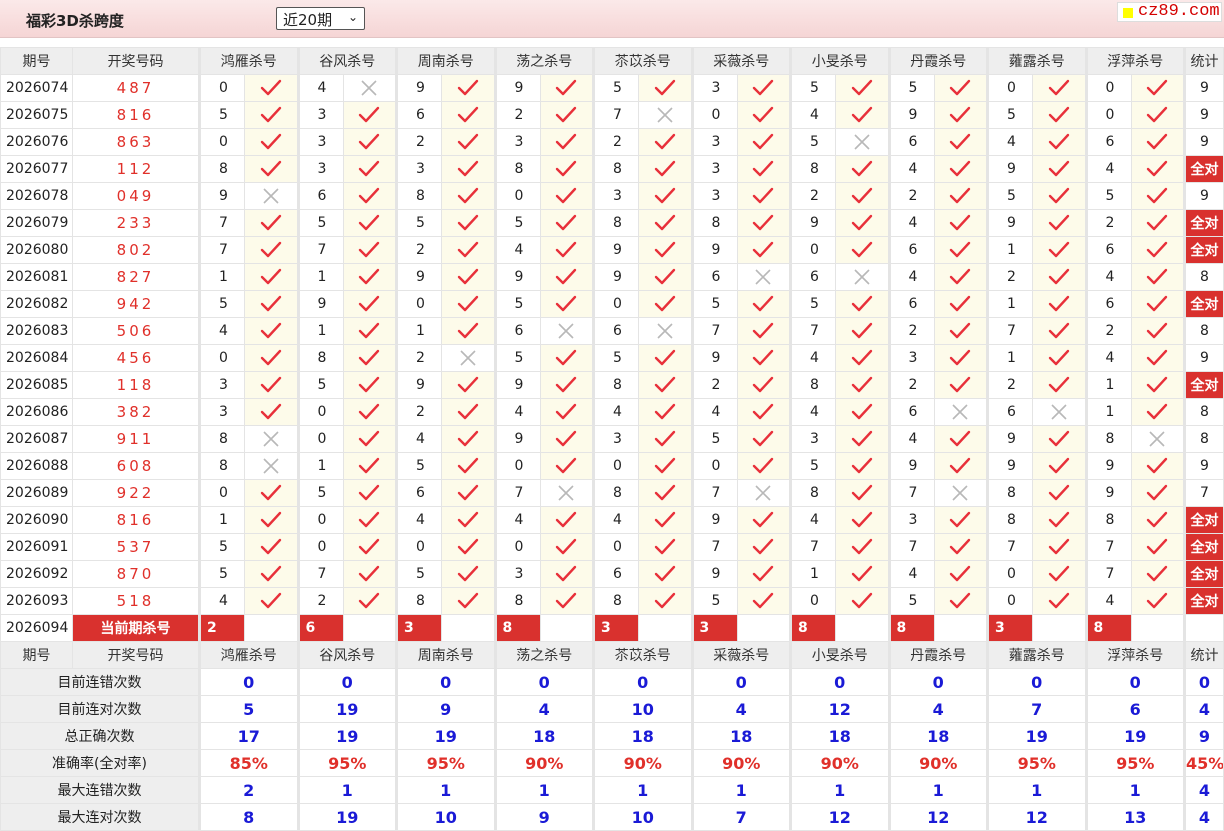 The height and width of the screenshot is (831, 1224). What do you see at coordinates (612, 412) in the screenshot?
I see `table-row: 2026086 382 3 0 2 4 4 4 4 6 6 1 8` at bounding box center [612, 412].